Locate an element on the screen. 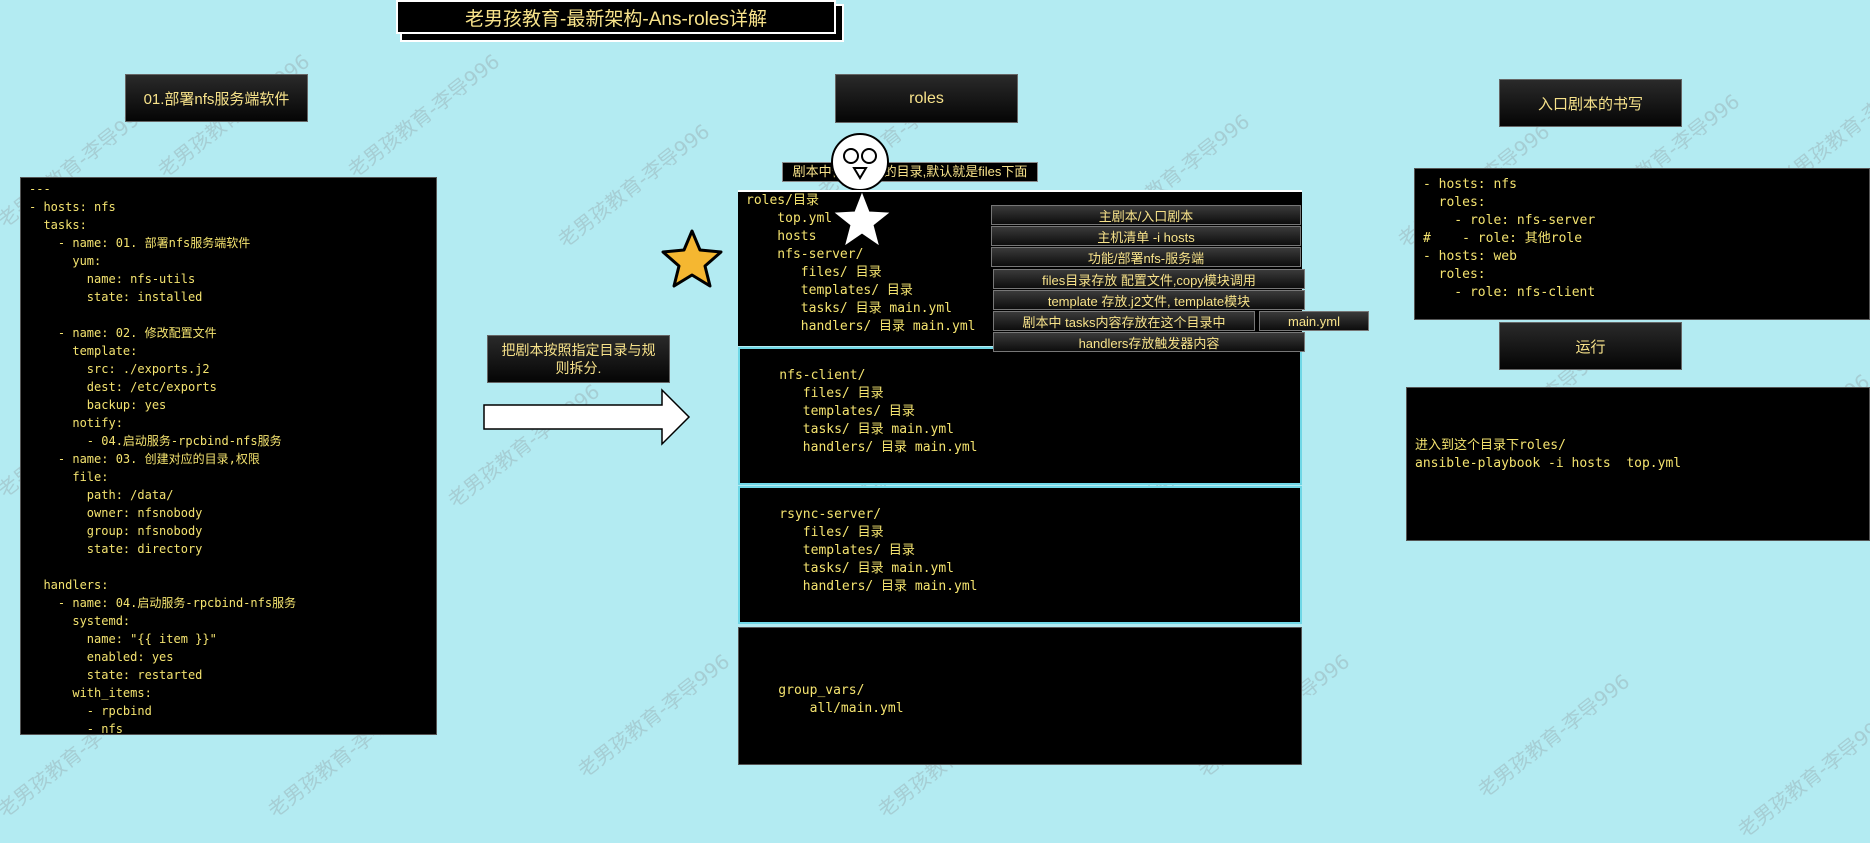 The image size is (1870, 843). annotation-files: files目录存放 配置文件,copy模块调用 is located at coordinates (1149, 279).